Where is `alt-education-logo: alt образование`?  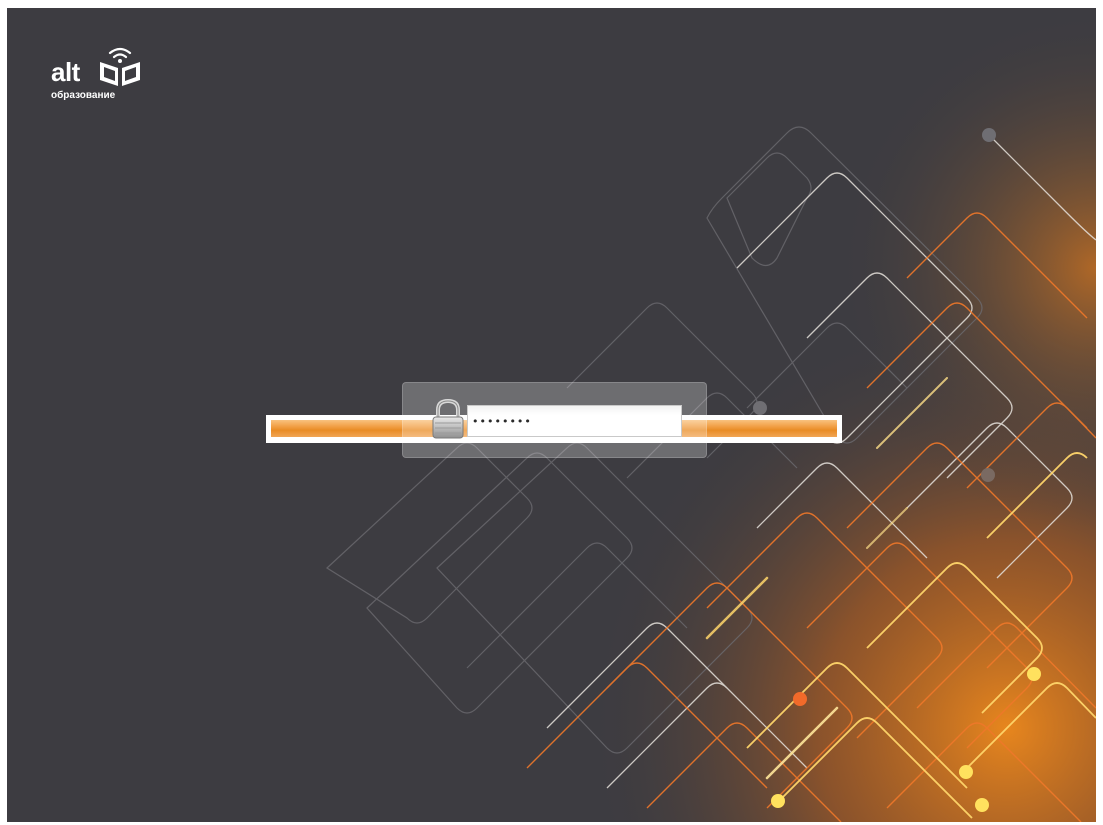 alt-education-logo: alt образование is located at coordinates (106, 77).